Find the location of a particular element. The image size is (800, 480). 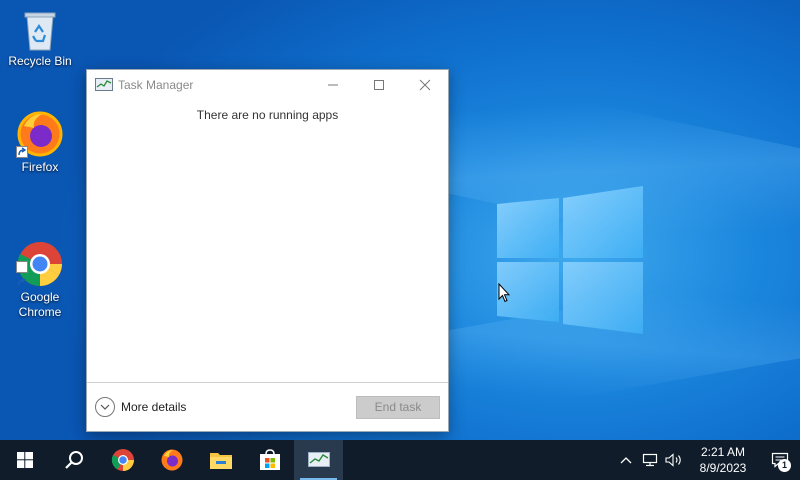

minimize-icon is located at coordinates (333, 85).